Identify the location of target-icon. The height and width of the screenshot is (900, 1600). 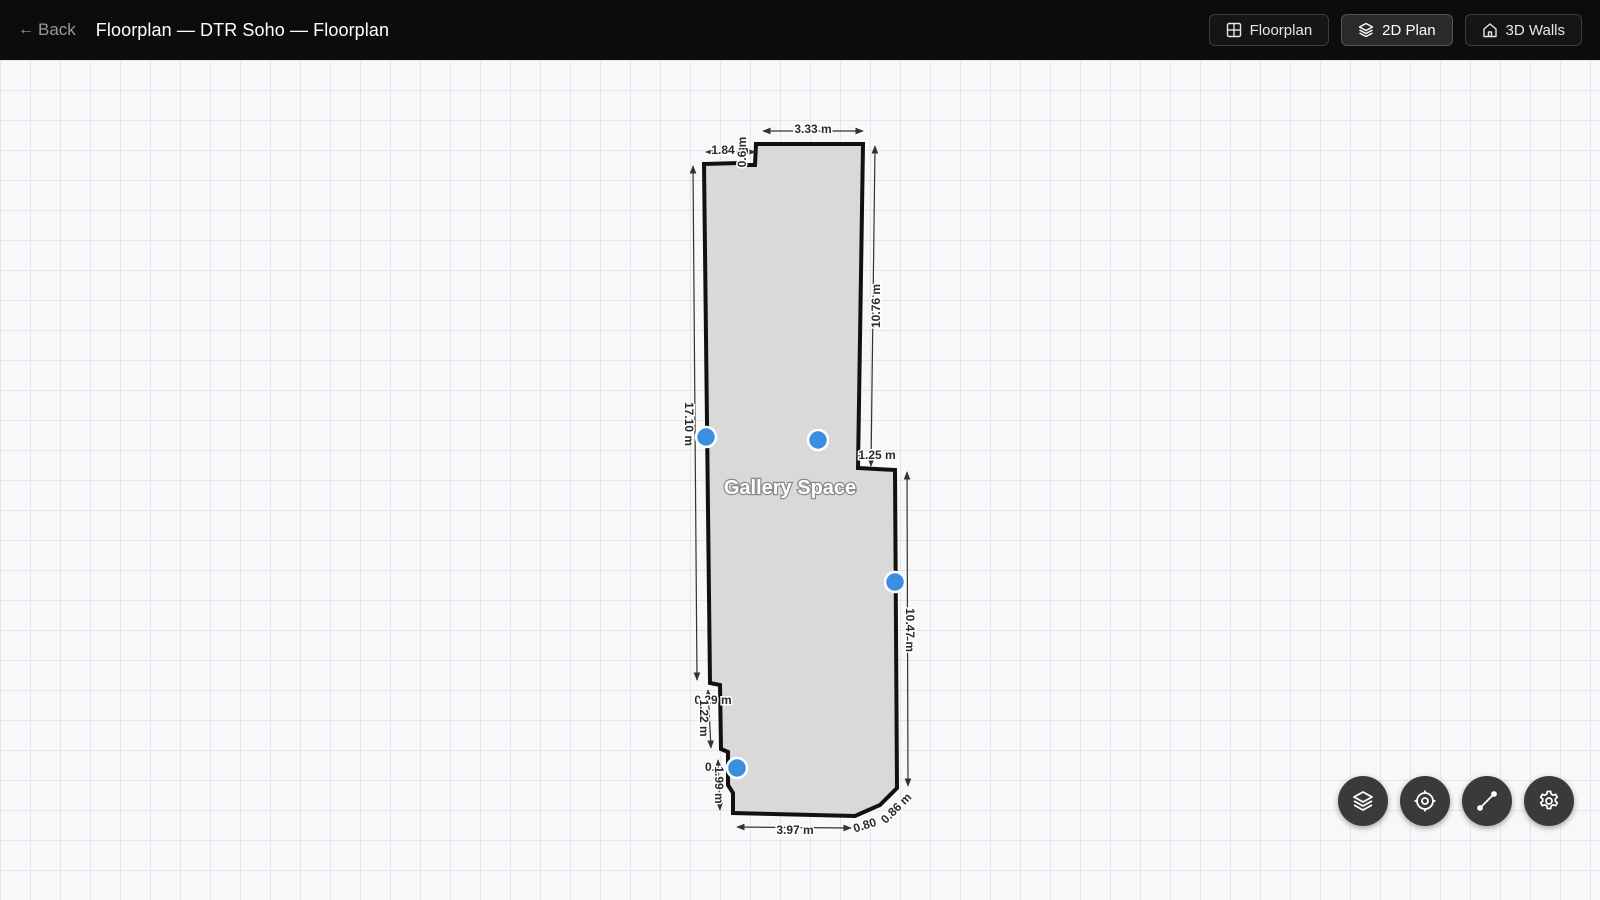
(1425, 801).